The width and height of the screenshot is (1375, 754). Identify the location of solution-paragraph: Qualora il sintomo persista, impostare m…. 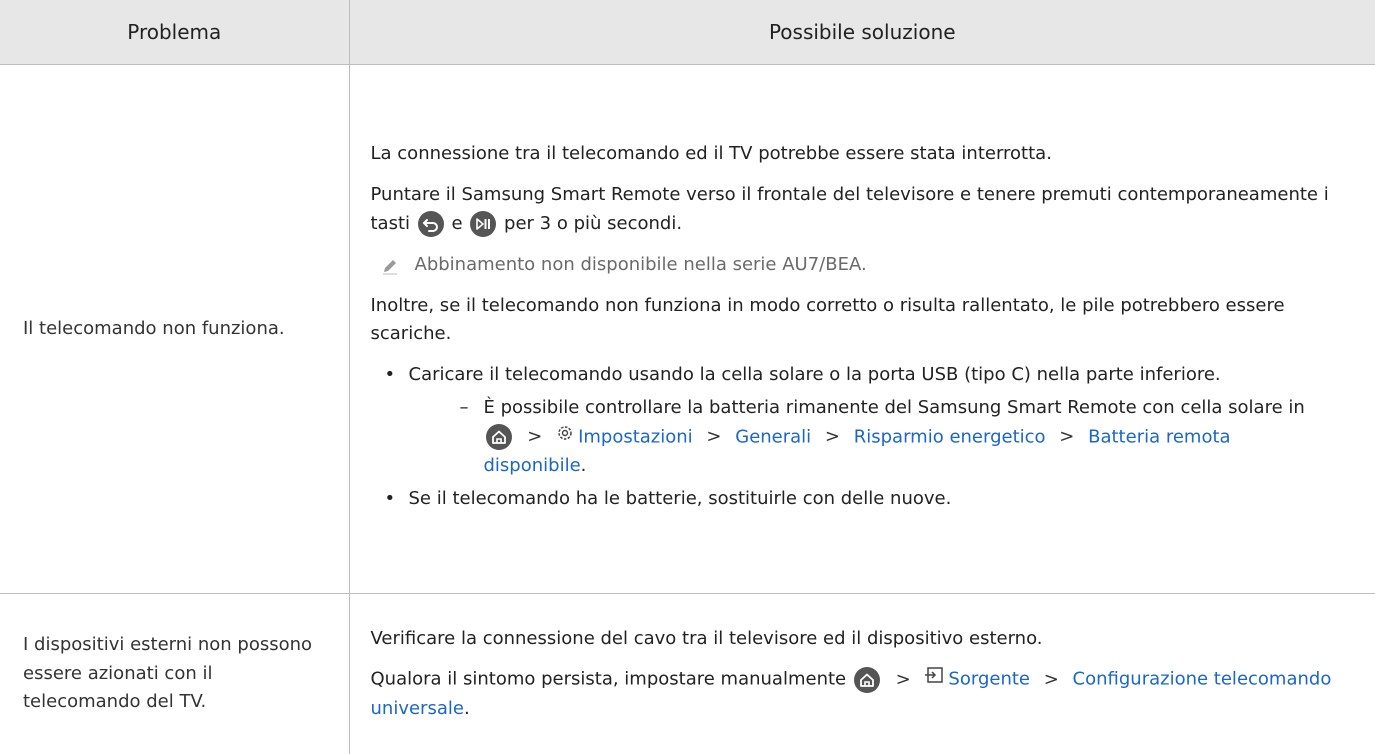
(853, 694).